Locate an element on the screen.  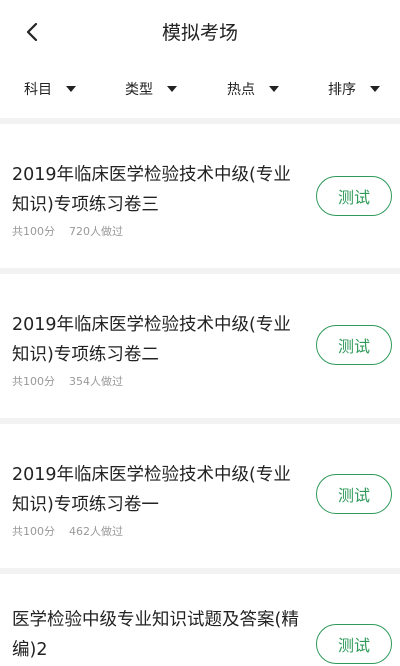
filter-label: 科目 is located at coordinates (38, 90).